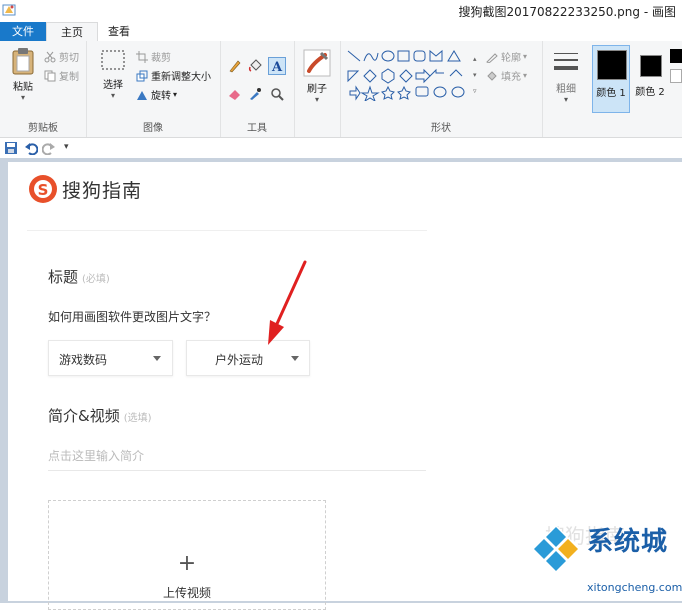  What do you see at coordinates (676, 76) in the screenshot?
I see `palette-swatch-white` at bounding box center [676, 76].